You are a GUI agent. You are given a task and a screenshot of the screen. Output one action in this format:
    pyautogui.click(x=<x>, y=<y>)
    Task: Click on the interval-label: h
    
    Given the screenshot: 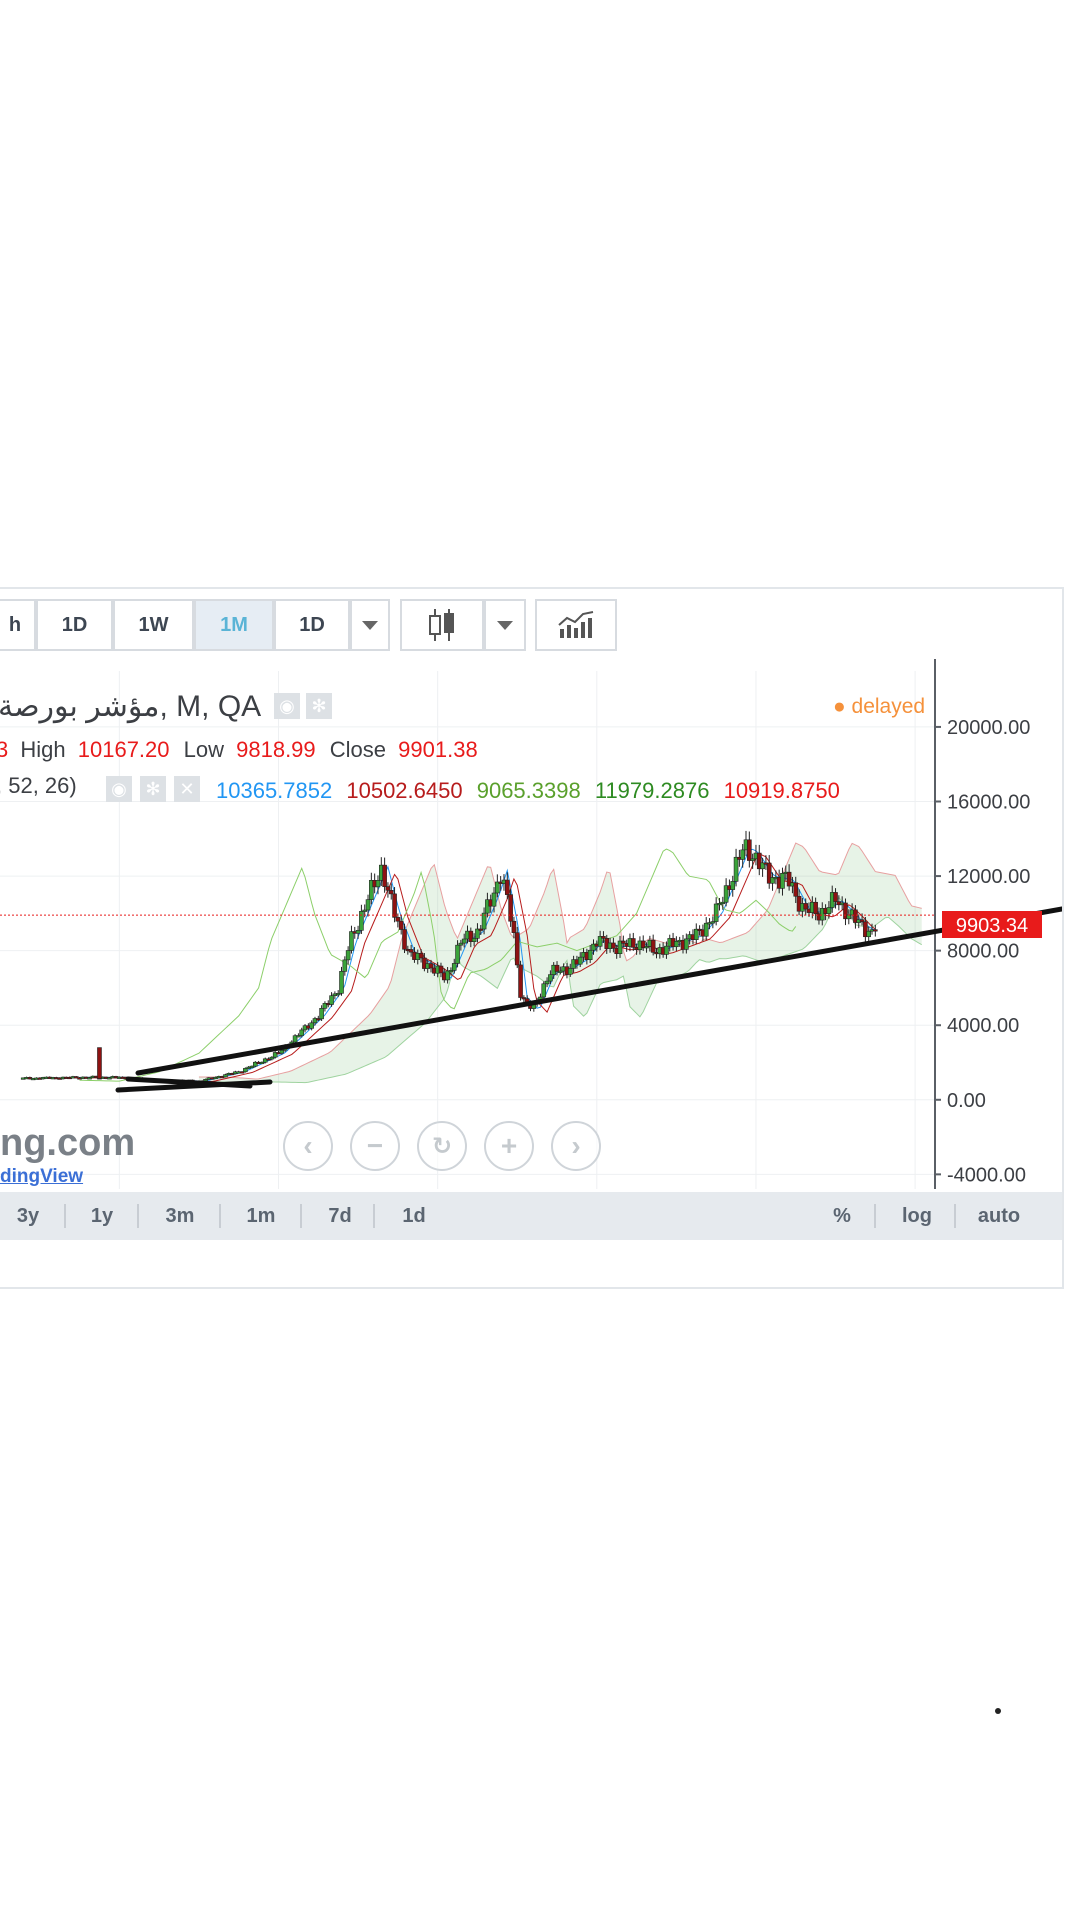 What is the action you would take?
    pyautogui.click(x=15, y=624)
    